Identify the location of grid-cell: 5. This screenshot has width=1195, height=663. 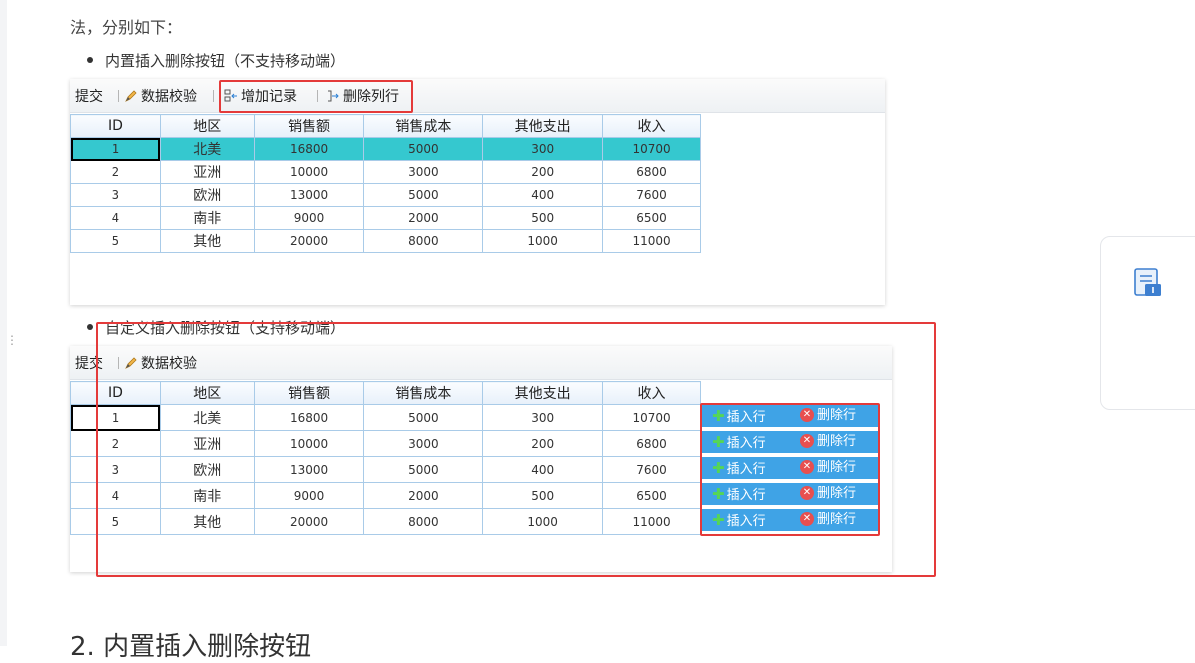
(115, 241).